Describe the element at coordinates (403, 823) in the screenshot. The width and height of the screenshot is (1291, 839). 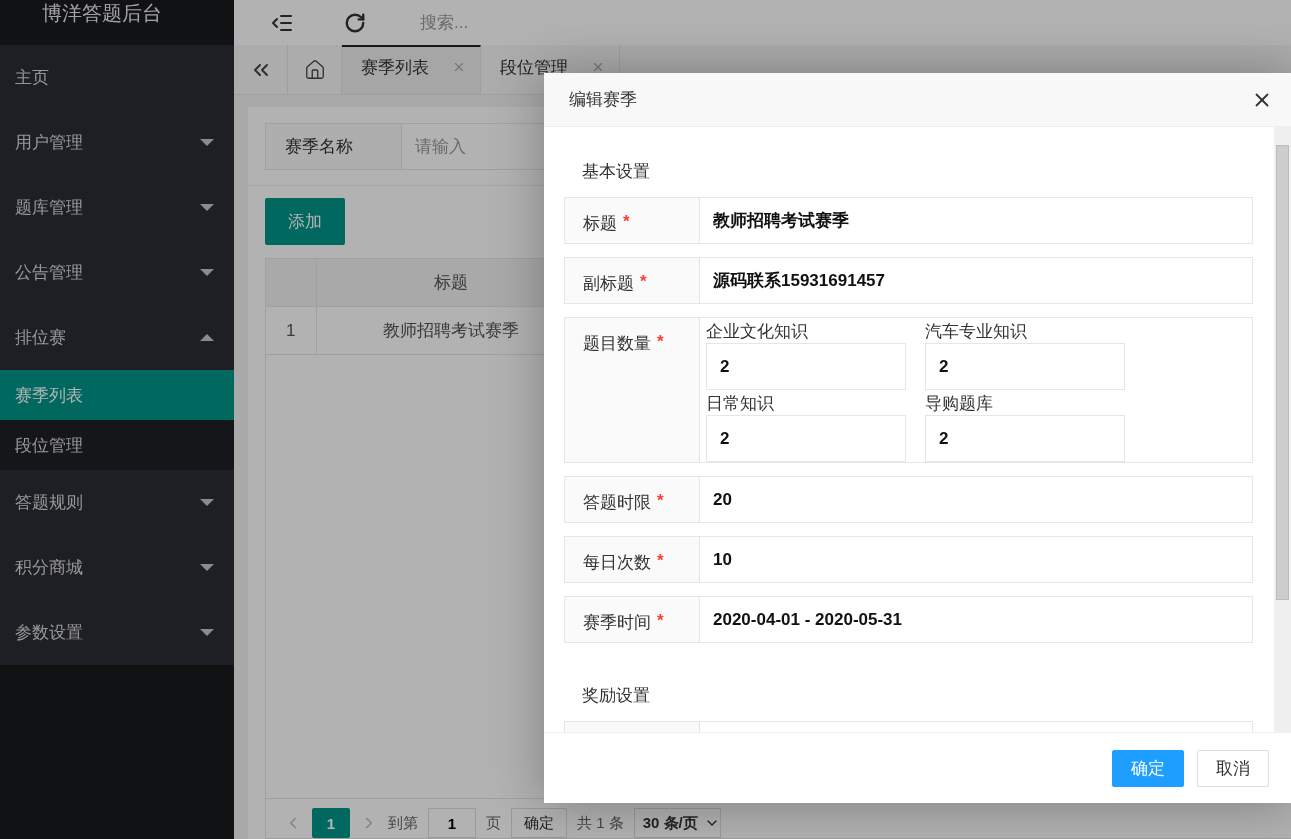
I see `goto-label: 到第` at that location.